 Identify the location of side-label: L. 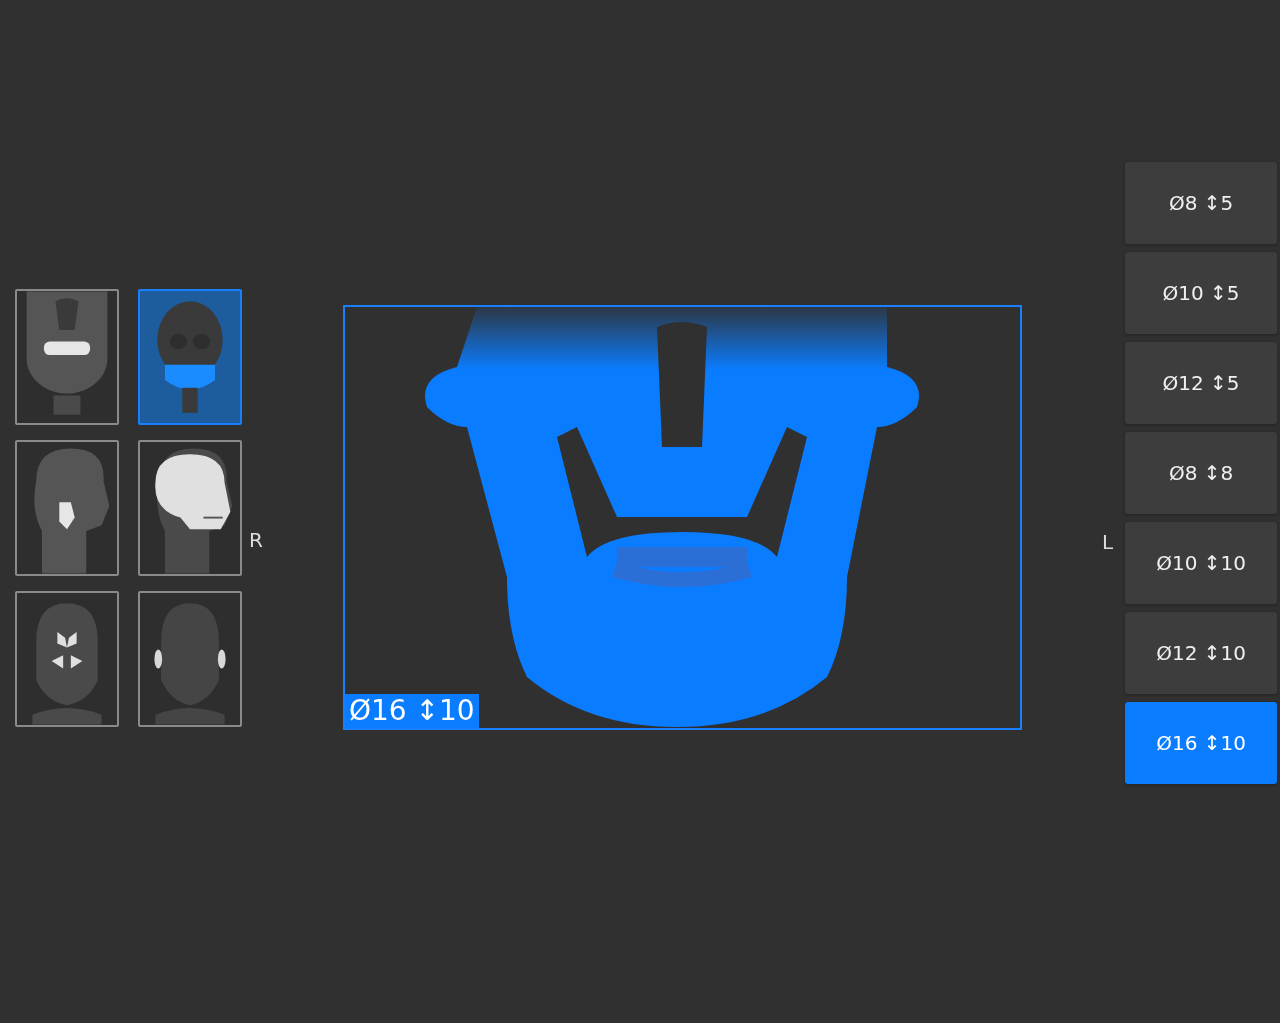
(1107, 542).